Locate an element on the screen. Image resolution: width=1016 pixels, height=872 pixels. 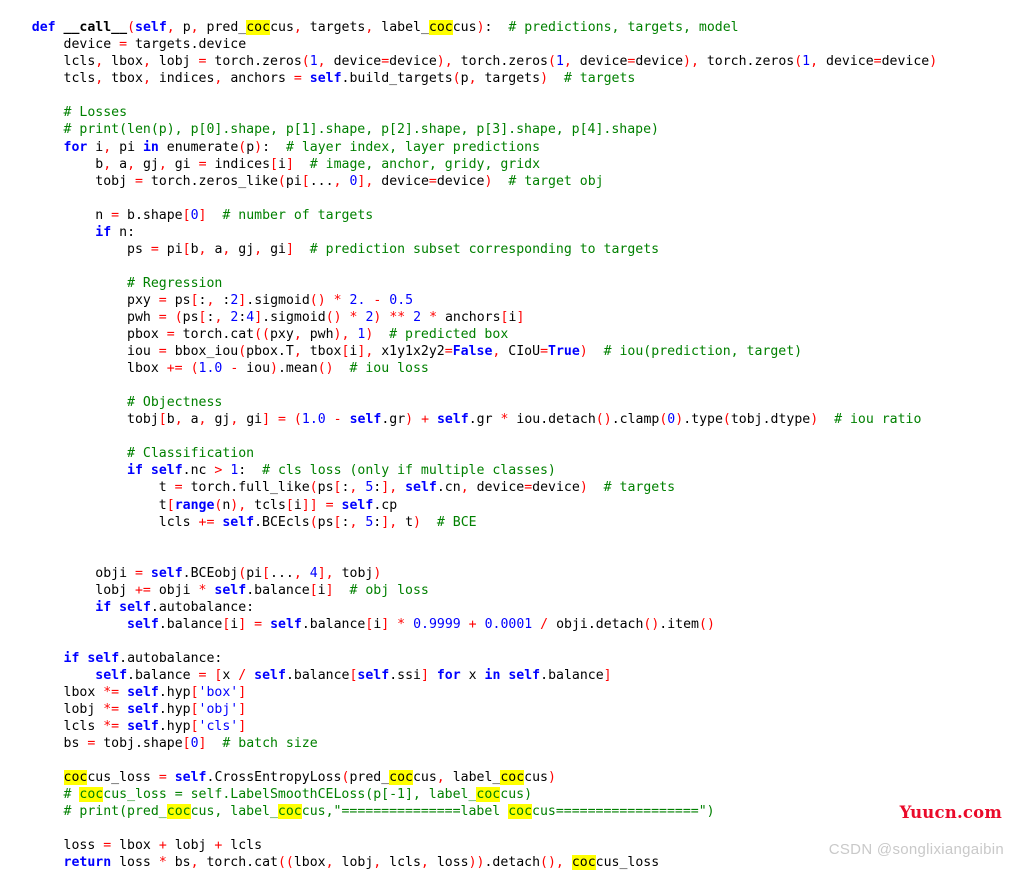
code-token-pl: ps is located at coordinates (178, 300).